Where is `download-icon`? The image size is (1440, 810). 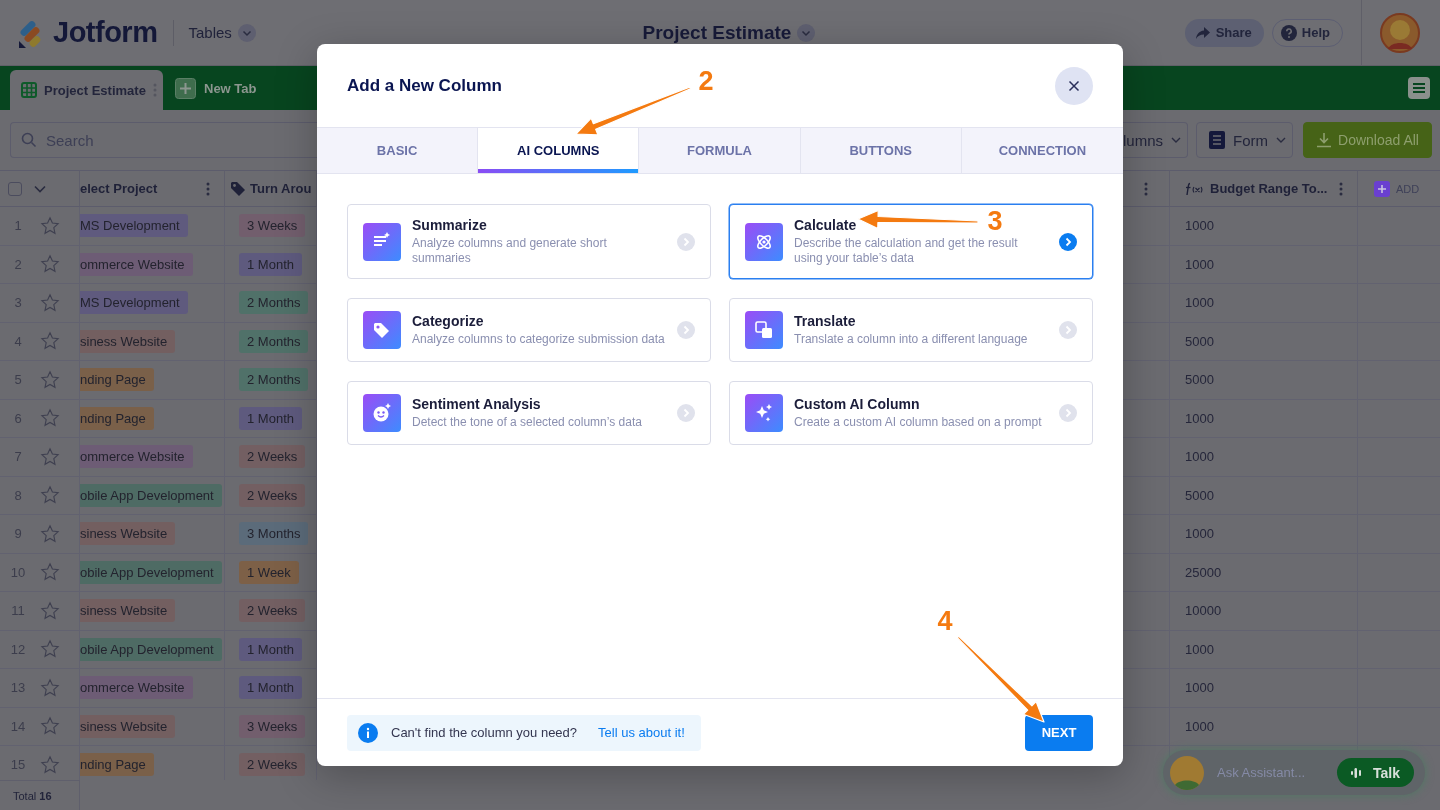 download-icon is located at coordinates (1324, 140).